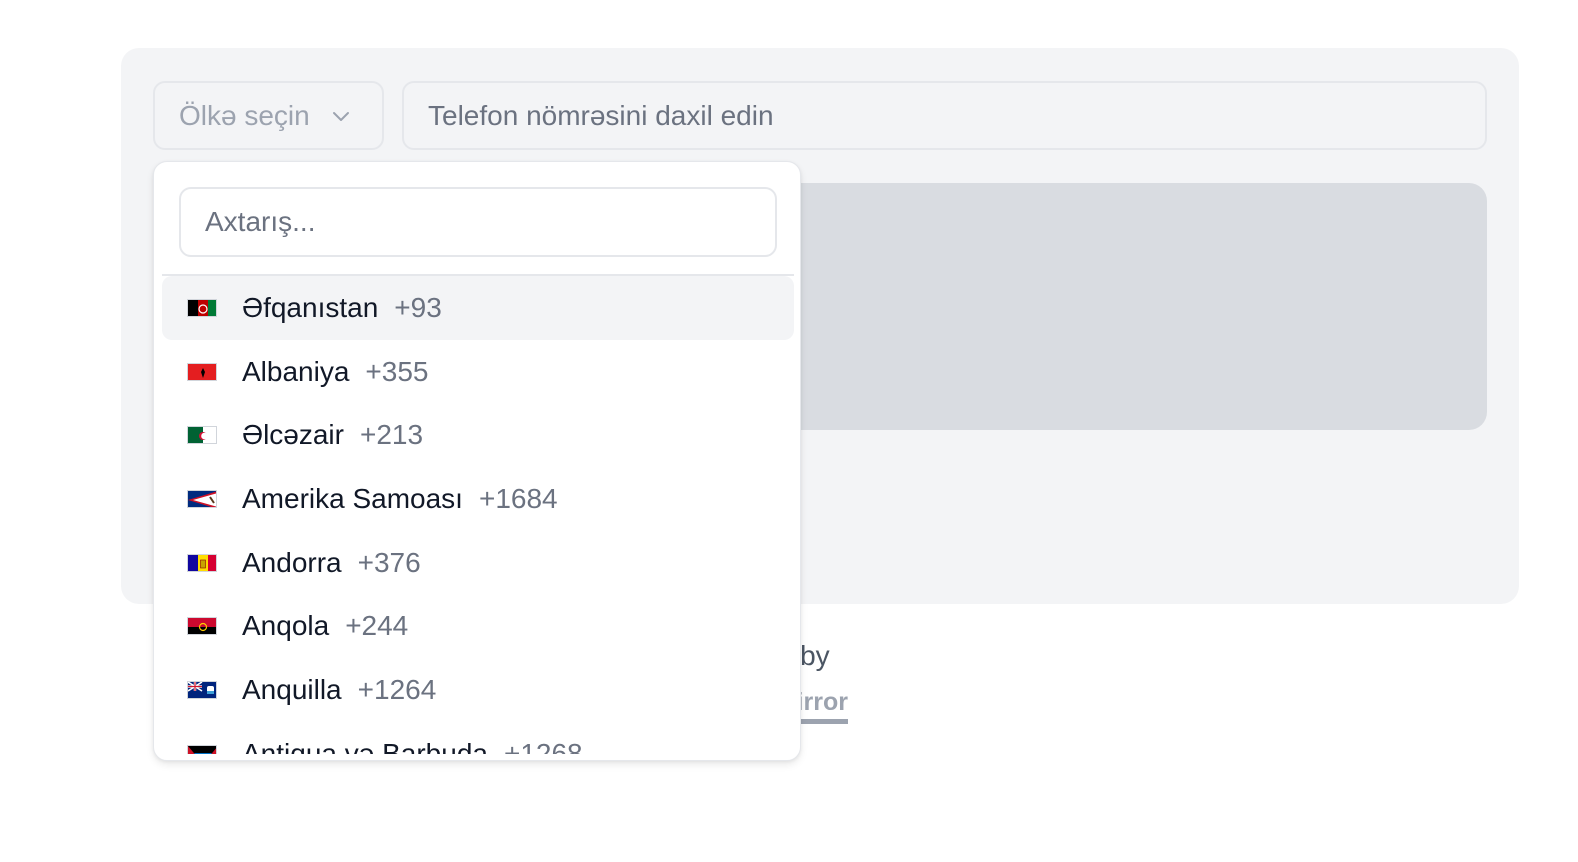  I want to click on country-name: Anqola, so click(286, 626).